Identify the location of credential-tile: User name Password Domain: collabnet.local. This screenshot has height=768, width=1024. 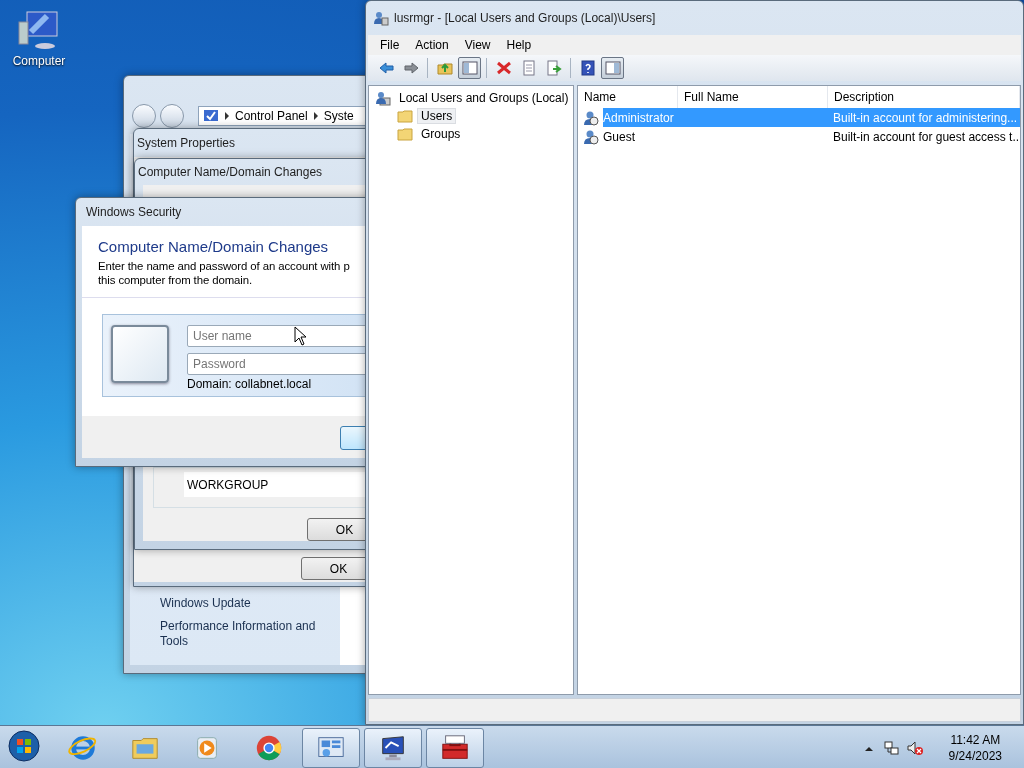
(234, 355).